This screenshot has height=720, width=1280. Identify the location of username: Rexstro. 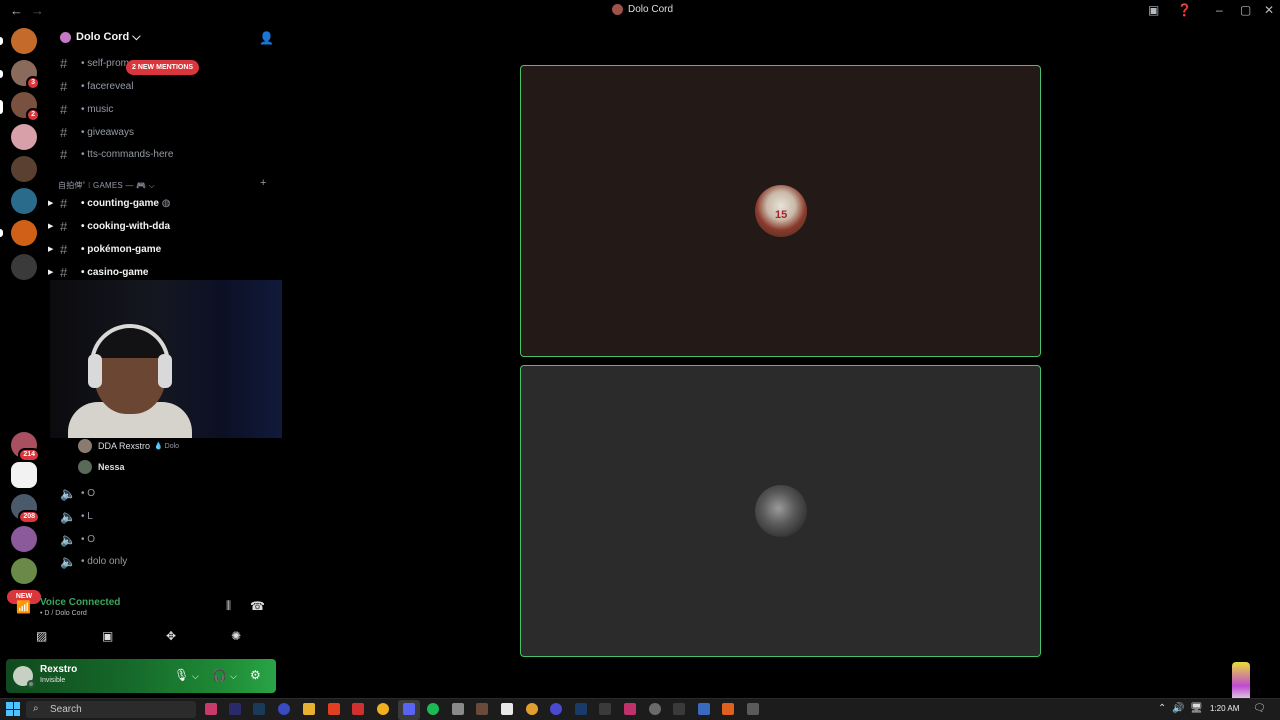
(58, 669).